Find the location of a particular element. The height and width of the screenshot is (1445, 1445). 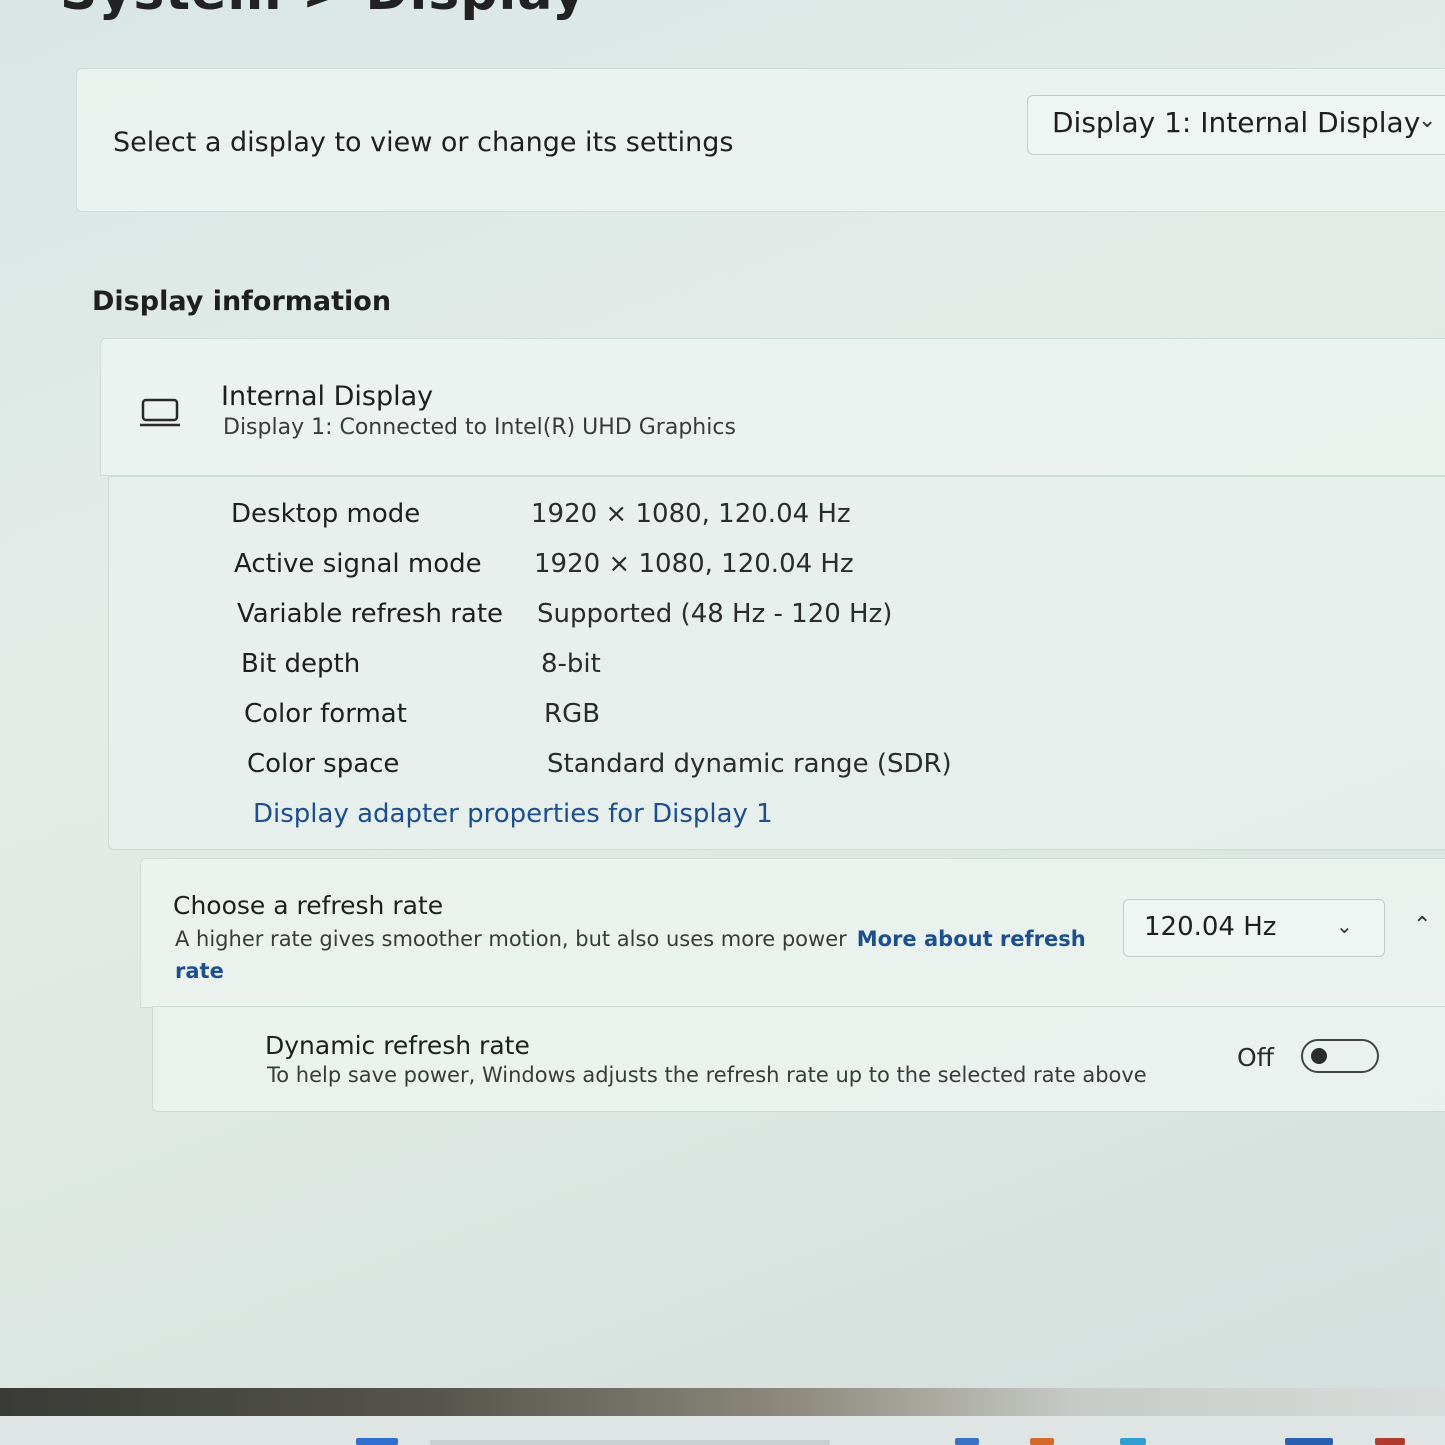

chevron-up-icon: ⌃ is located at coordinates (1422, 925).